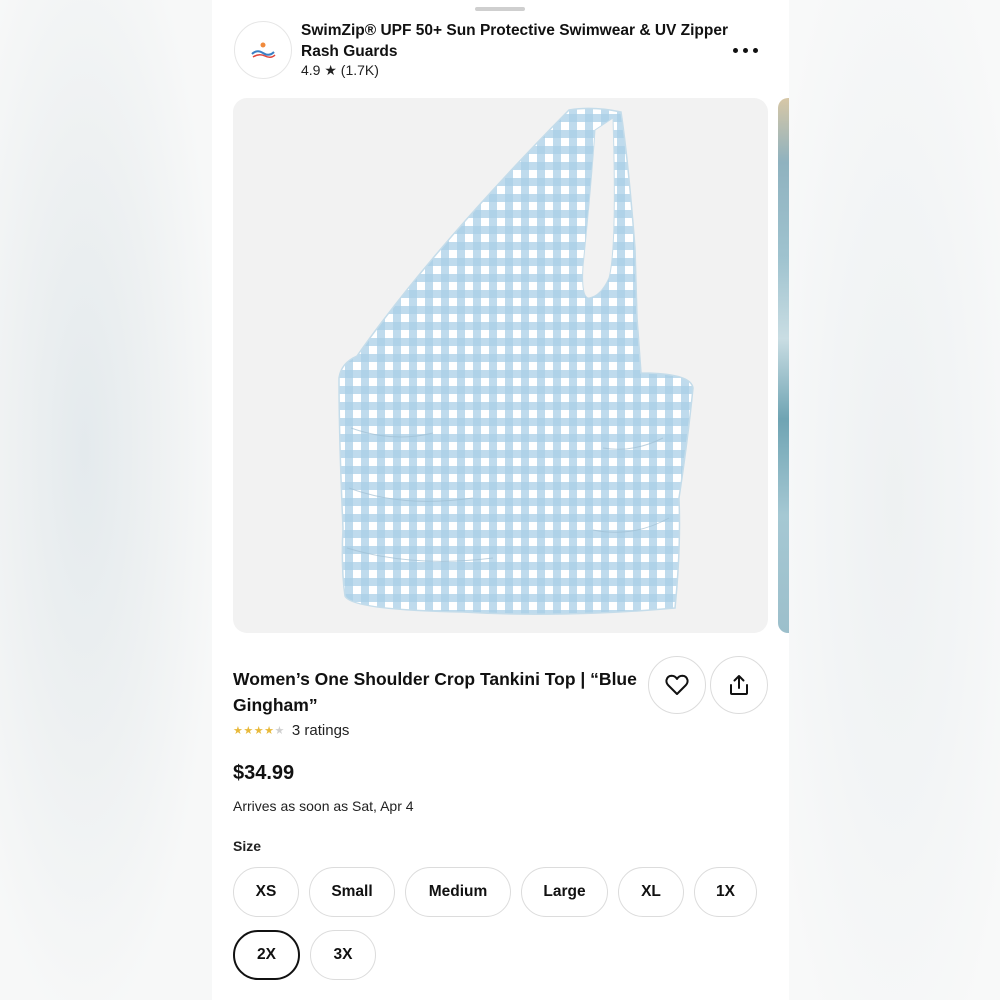 This screenshot has width=1000, height=1000. What do you see at coordinates (320, 730) in the screenshot?
I see `ratings-count: 3 ratings` at bounding box center [320, 730].